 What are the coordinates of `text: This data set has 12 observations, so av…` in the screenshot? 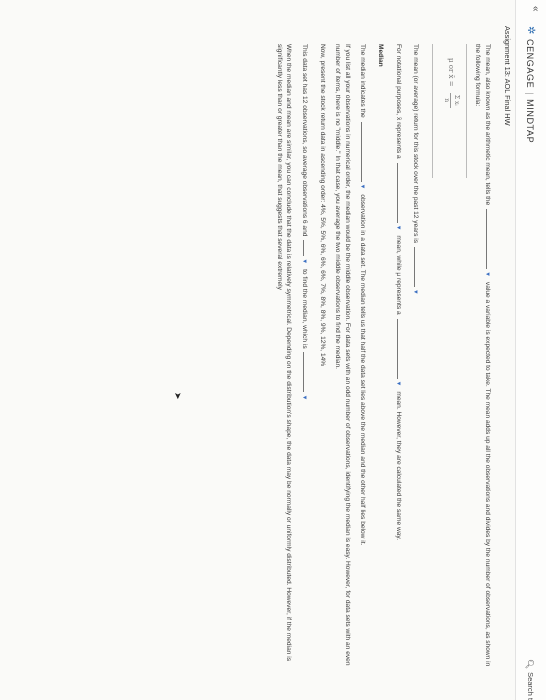 It's located at (305, 140).